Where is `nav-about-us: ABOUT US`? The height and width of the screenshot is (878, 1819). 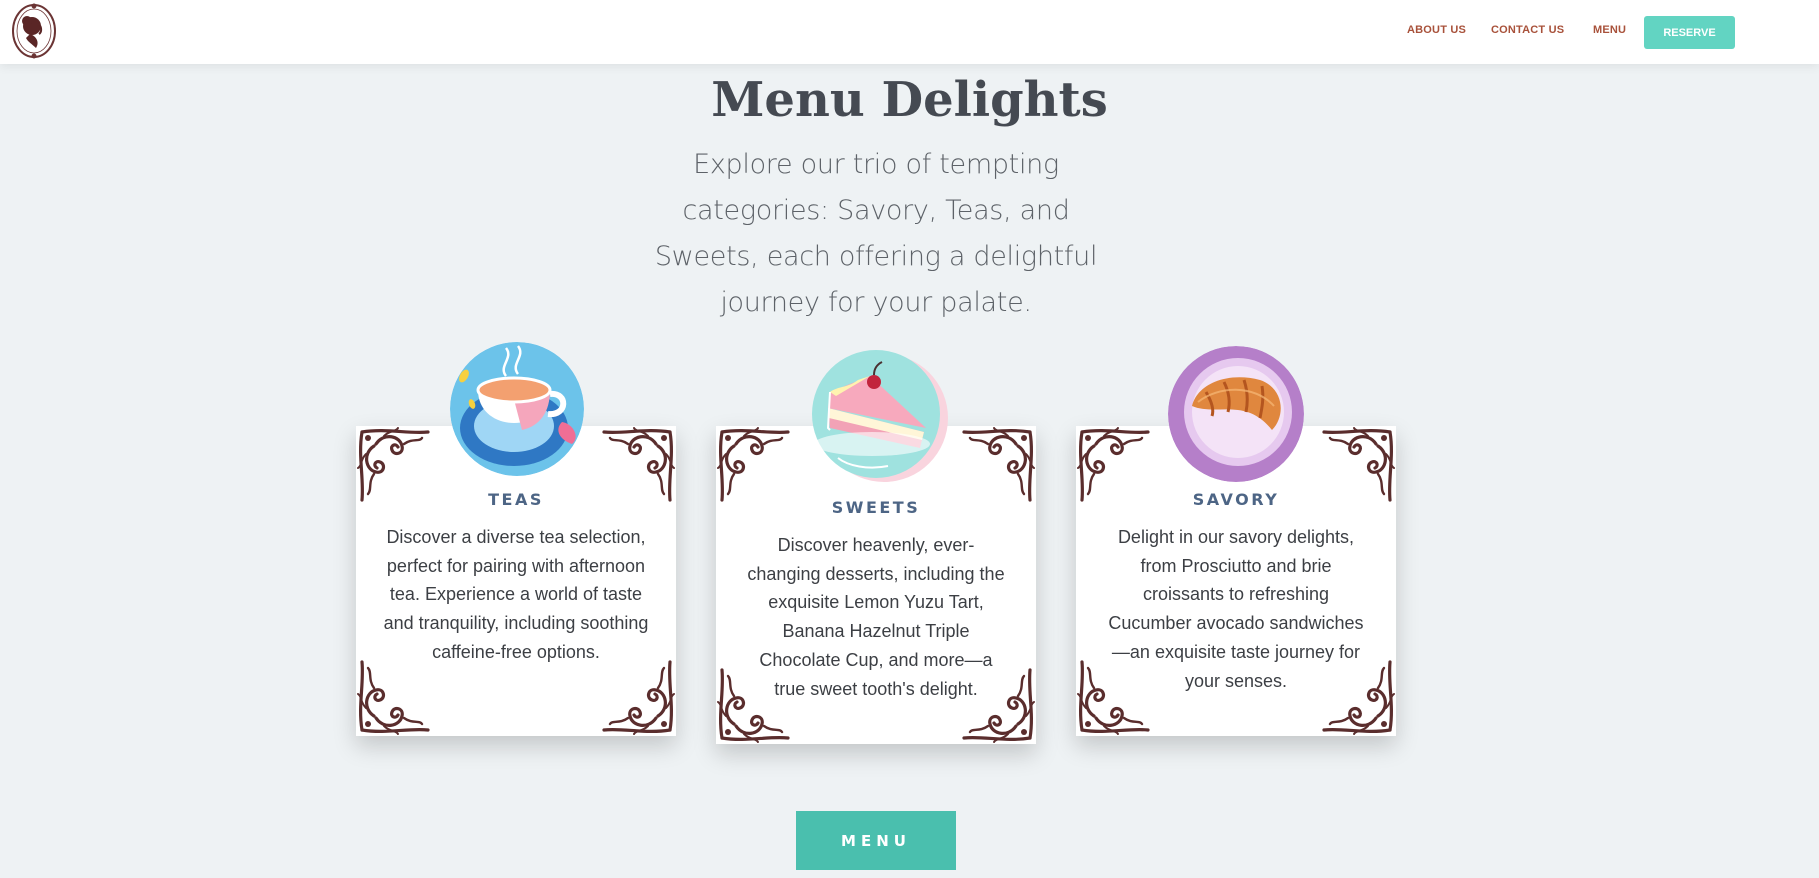
nav-about-us: ABOUT US is located at coordinates (1436, 30).